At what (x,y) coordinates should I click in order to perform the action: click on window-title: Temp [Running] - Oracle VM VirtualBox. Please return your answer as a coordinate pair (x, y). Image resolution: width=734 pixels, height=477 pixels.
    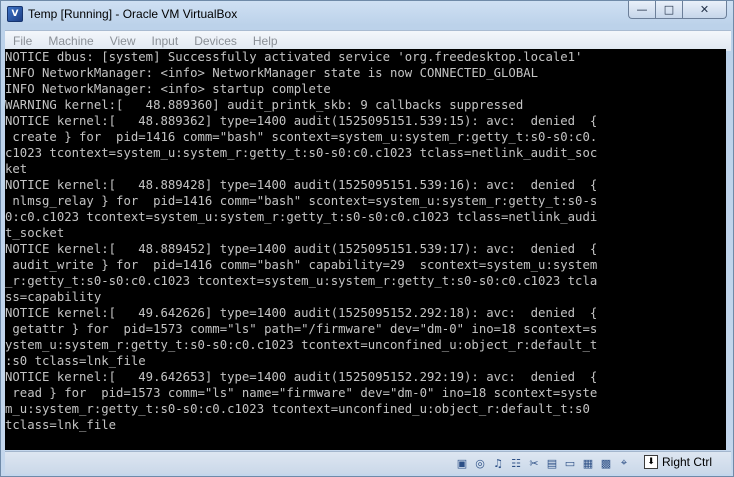
    Looking at the image, I should click on (133, 14).